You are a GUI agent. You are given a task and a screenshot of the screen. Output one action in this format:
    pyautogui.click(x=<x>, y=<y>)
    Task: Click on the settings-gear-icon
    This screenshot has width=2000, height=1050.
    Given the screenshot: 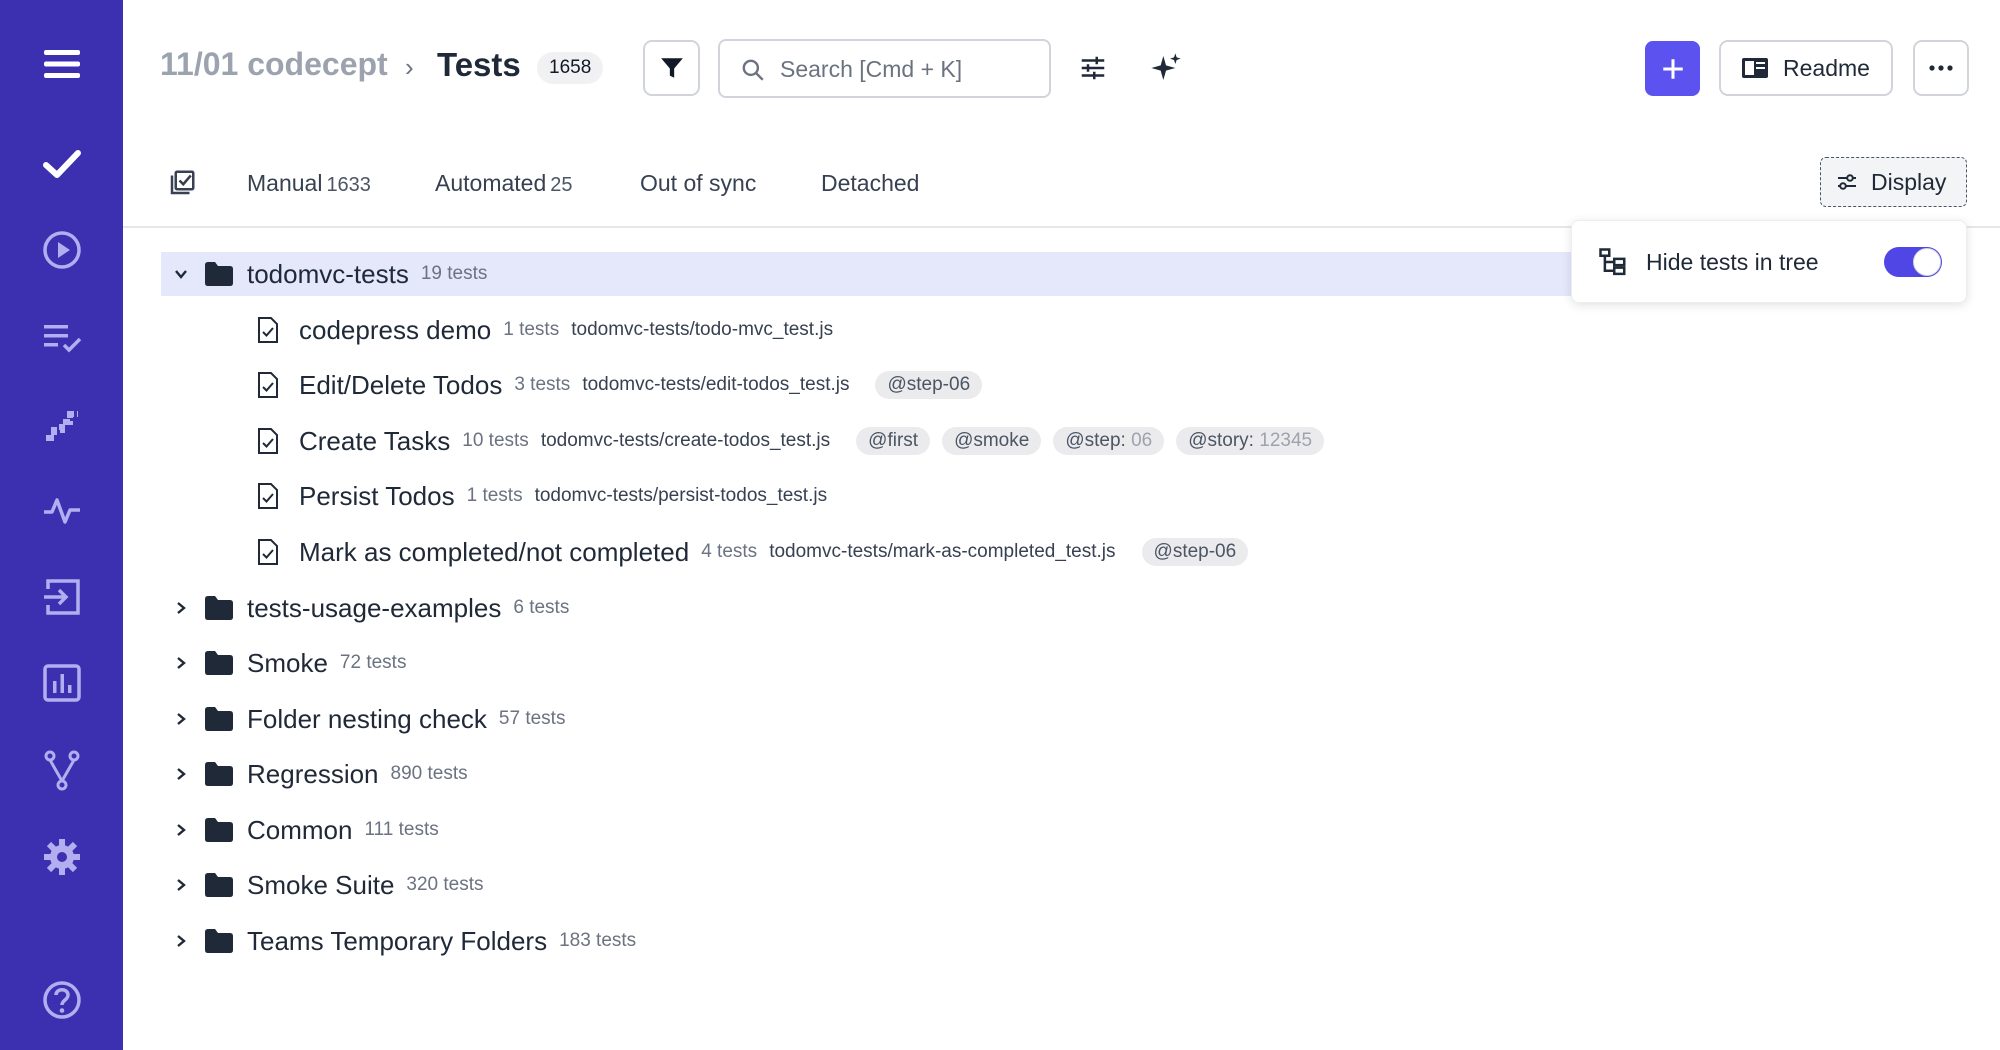 What is the action you would take?
    pyautogui.click(x=61, y=857)
    